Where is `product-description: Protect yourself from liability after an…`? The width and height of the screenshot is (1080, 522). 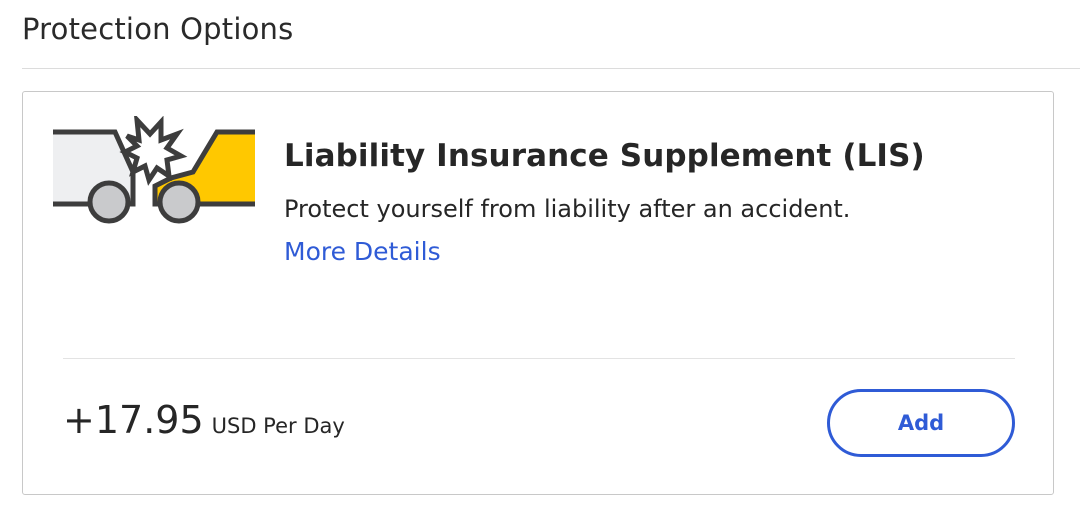
product-description: Protect yourself from liability after an… is located at coordinates (567, 209).